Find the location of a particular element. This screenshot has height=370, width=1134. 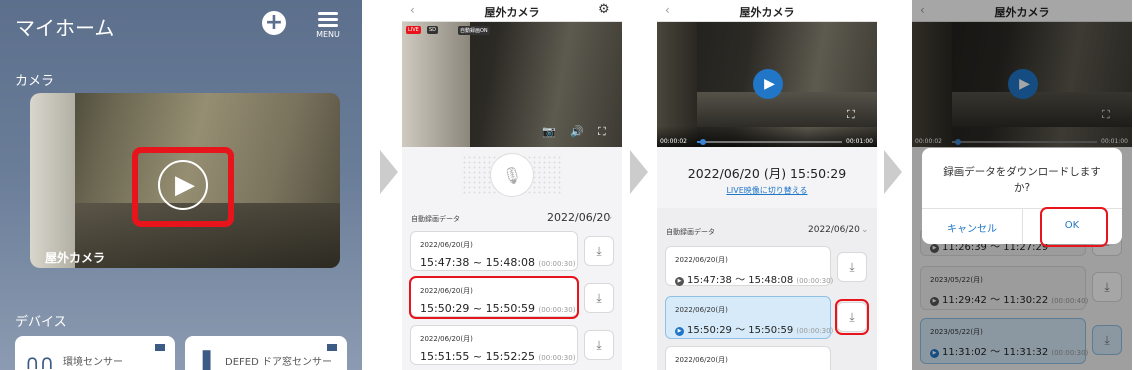

seek-handle is located at coordinates (703, 142).